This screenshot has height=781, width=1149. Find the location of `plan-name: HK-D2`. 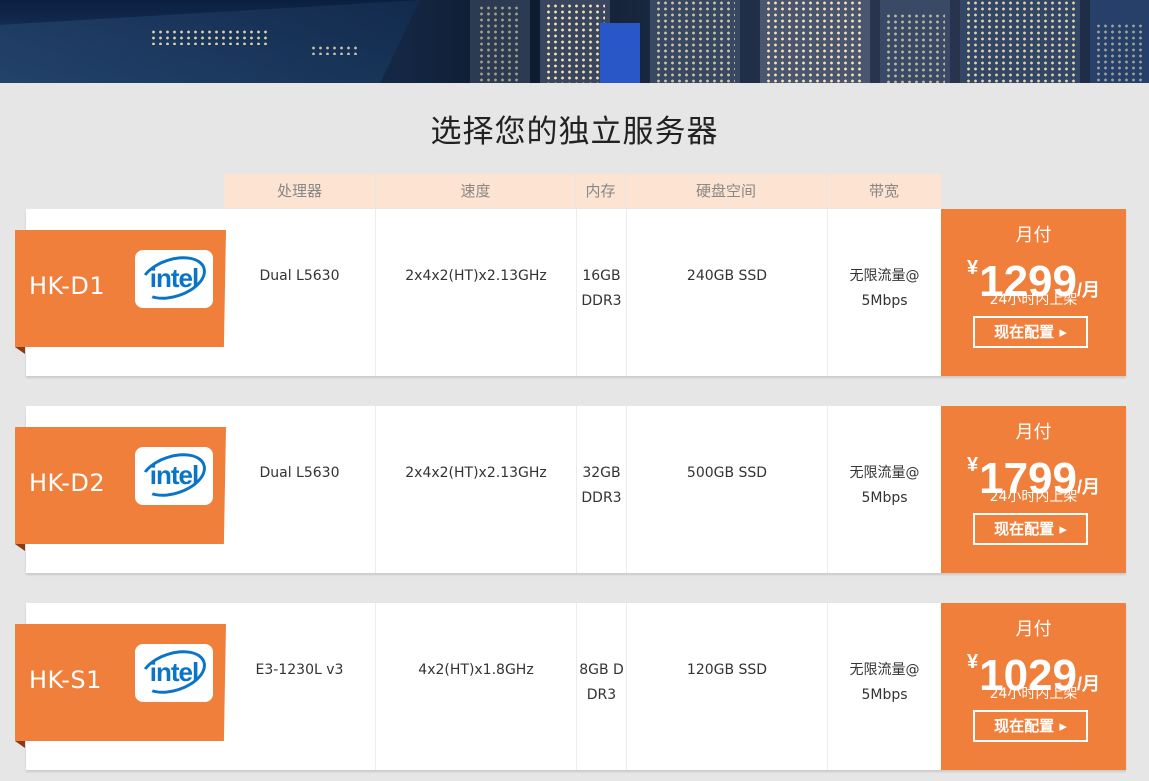

plan-name: HK-D2 is located at coordinates (67, 483).